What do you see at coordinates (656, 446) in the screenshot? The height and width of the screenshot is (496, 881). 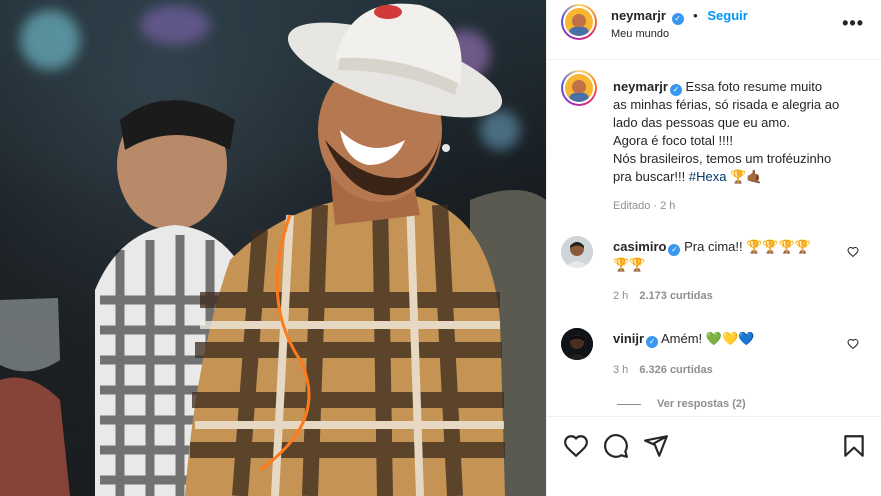 I see `share-icon` at bounding box center [656, 446].